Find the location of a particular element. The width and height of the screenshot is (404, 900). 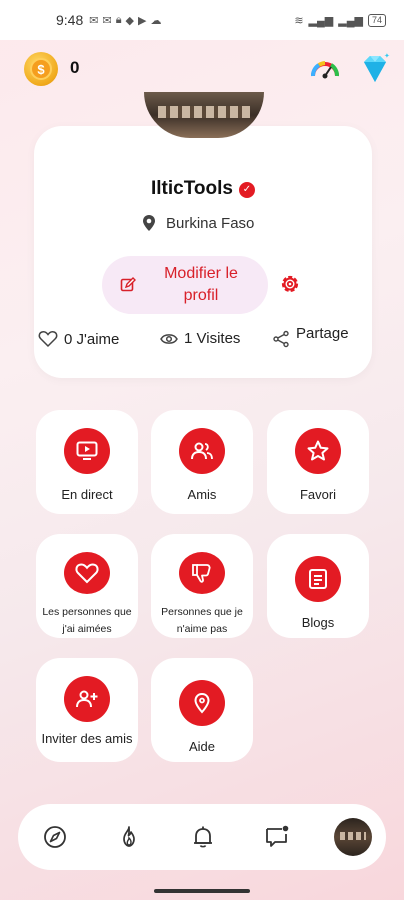

add-user-icon is located at coordinates (87, 699).